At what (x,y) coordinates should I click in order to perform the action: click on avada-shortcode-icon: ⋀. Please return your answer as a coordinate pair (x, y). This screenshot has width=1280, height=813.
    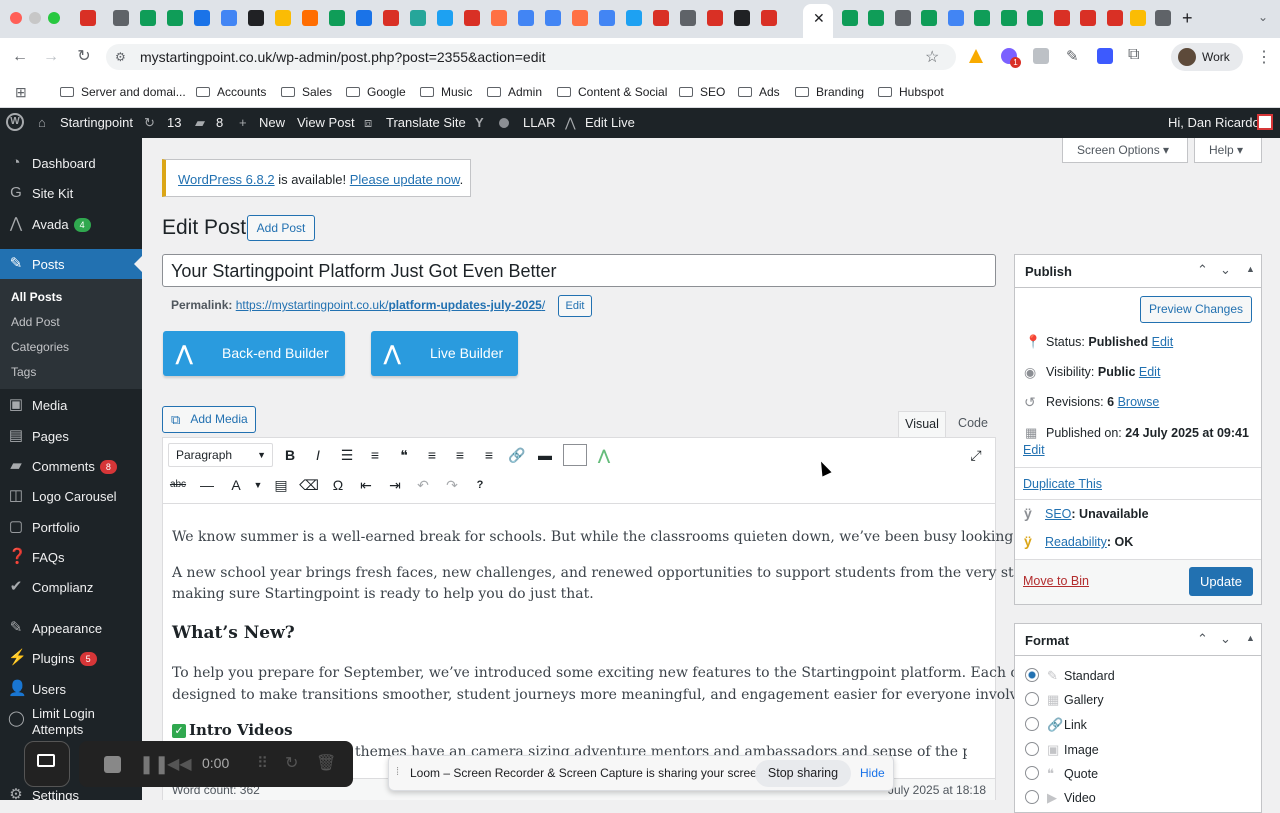
    Looking at the image, I should click on (604, 455).